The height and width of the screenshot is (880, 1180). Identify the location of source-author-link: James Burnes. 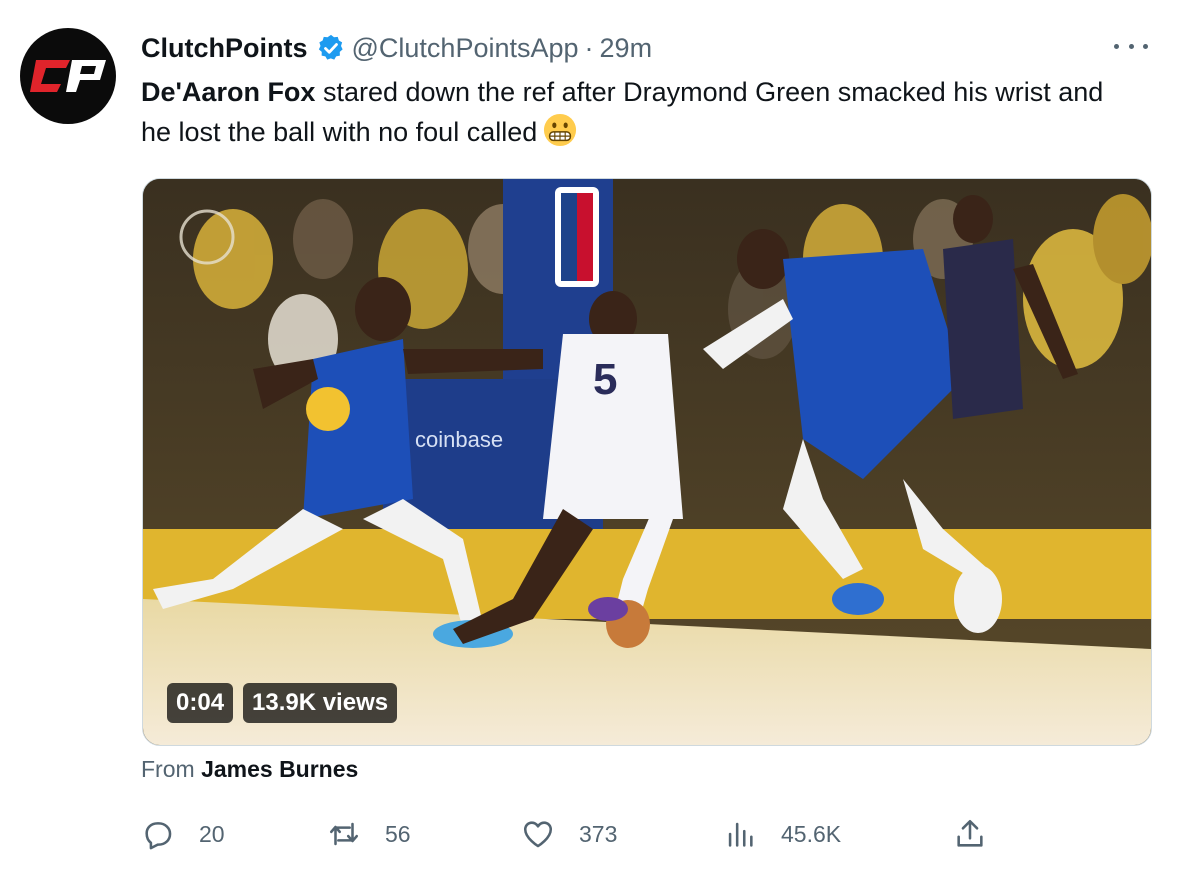
(279, 769).